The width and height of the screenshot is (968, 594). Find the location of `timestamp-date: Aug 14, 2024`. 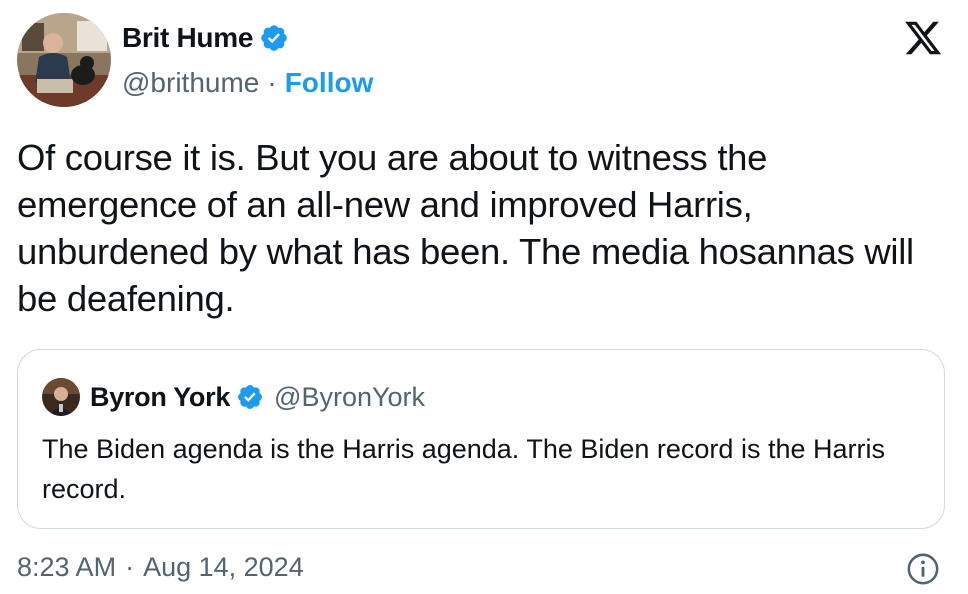

timestamp-date: Aug 14, 2024 is located at coordinates (223, 567).